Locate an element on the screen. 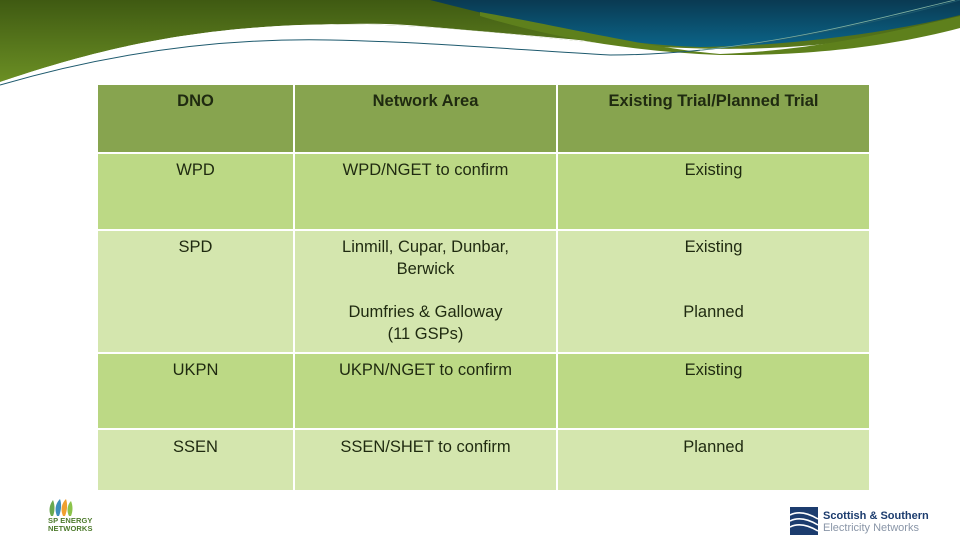 The height and width of the screenshot is (540, 960). table-row: UKPN UKPN/NGET to confirm Existing is located at coordinates (483, 391).